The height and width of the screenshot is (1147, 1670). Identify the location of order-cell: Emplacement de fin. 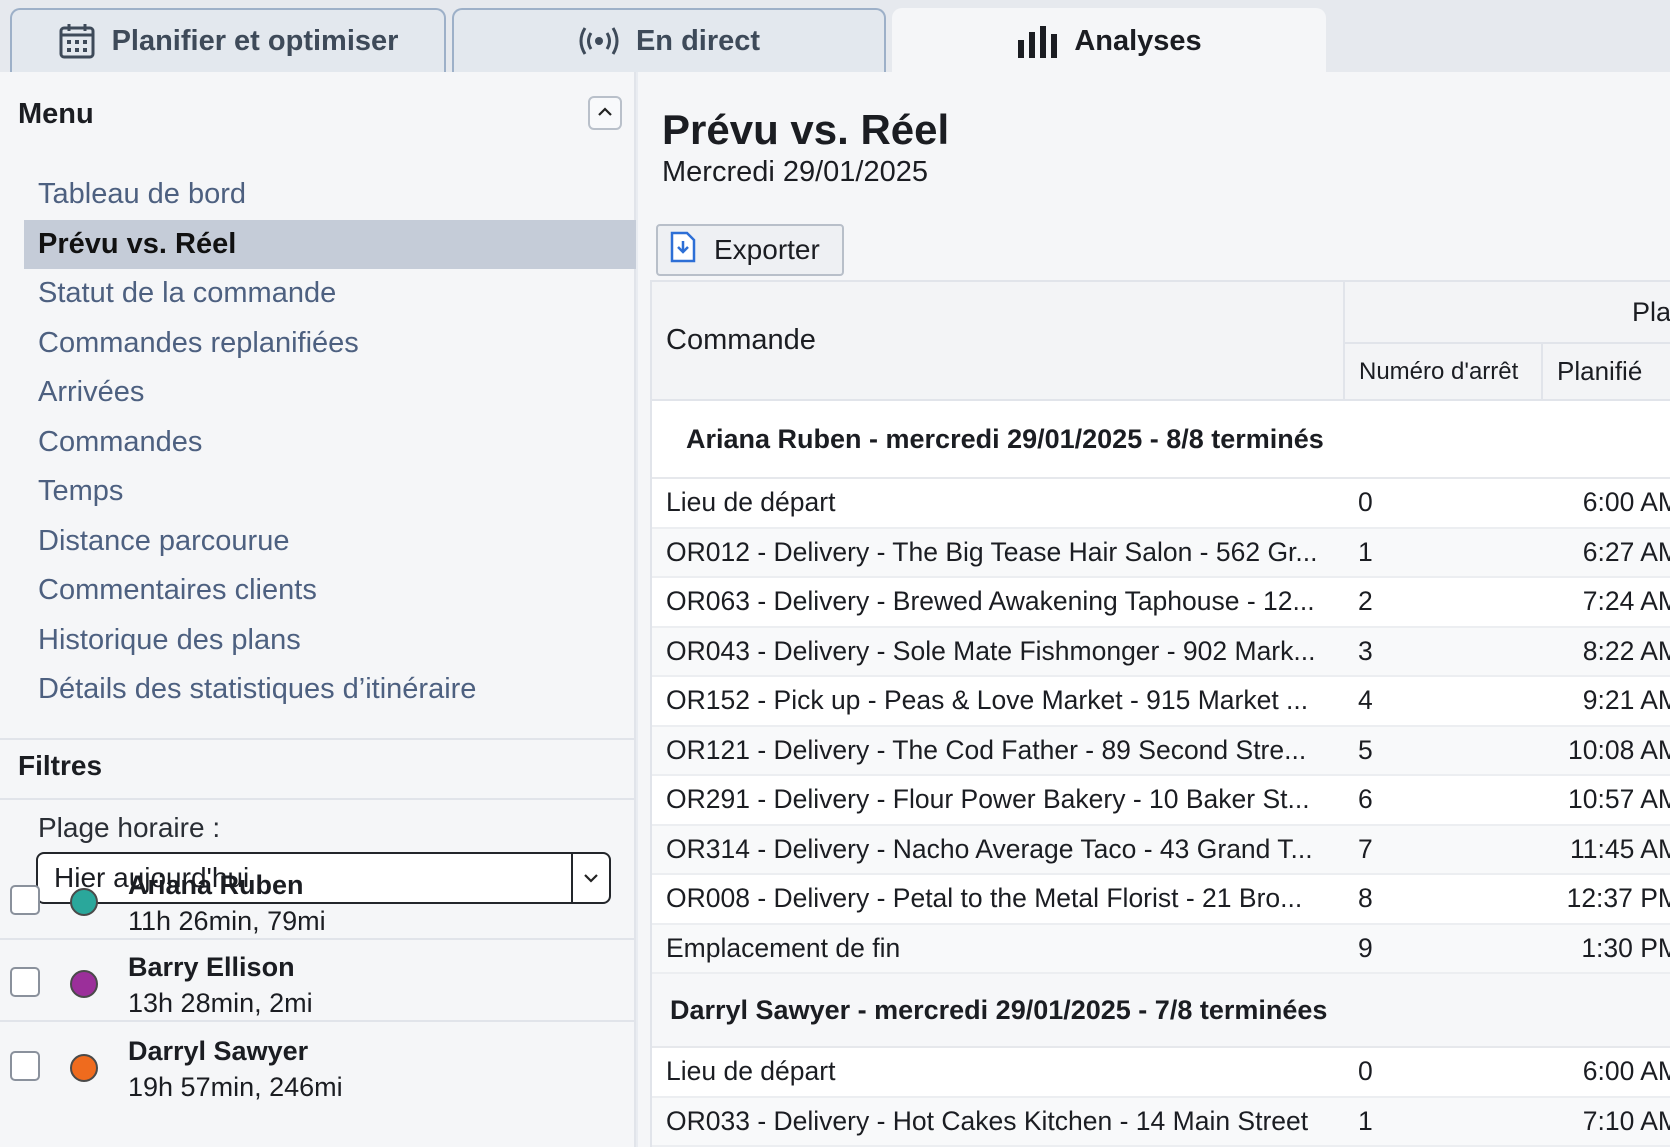
(998, 948).